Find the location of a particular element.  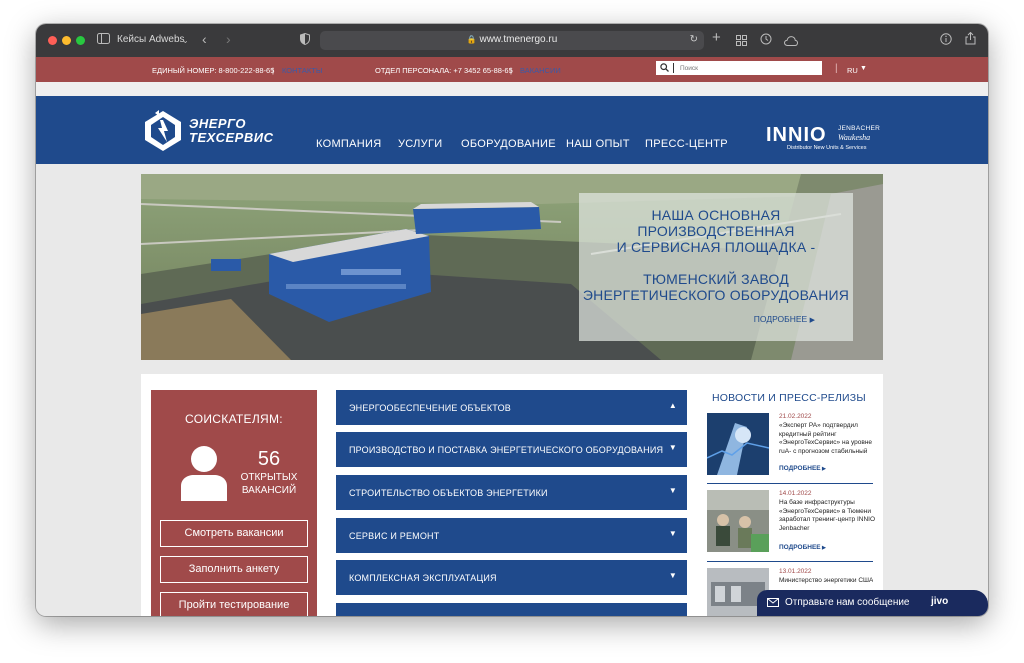

accordion-label: СЕРВИС И РЕМОНТ is located at coordinates (394, 536).